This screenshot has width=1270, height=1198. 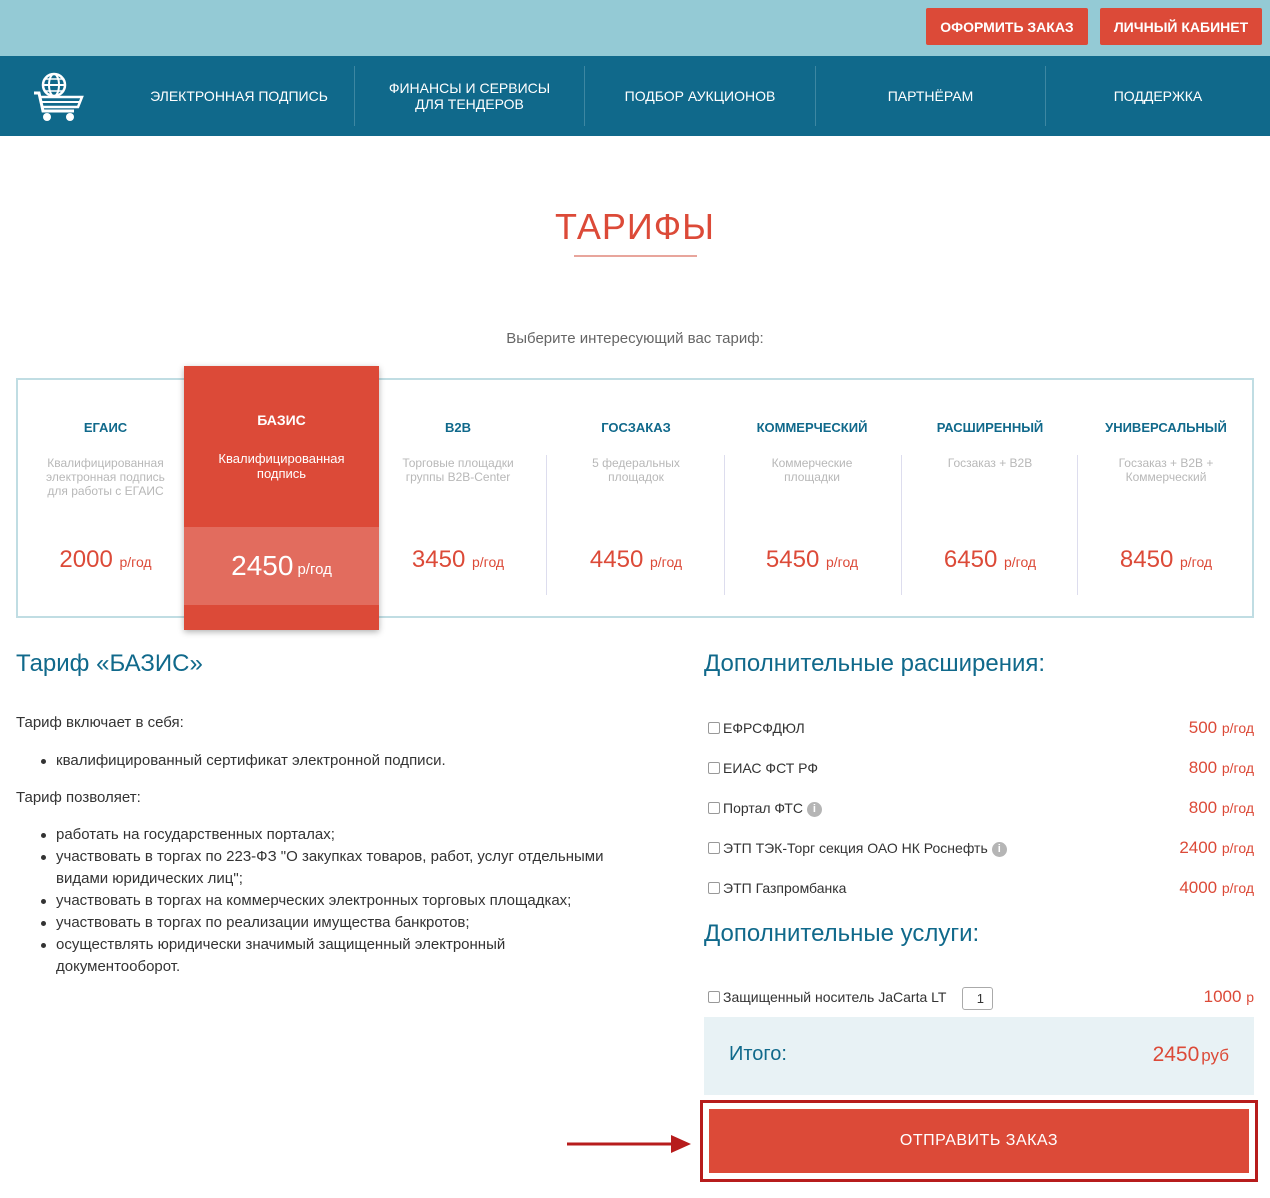 I want to click on logo-globe-cart-icon, so click(x=59, y=97).